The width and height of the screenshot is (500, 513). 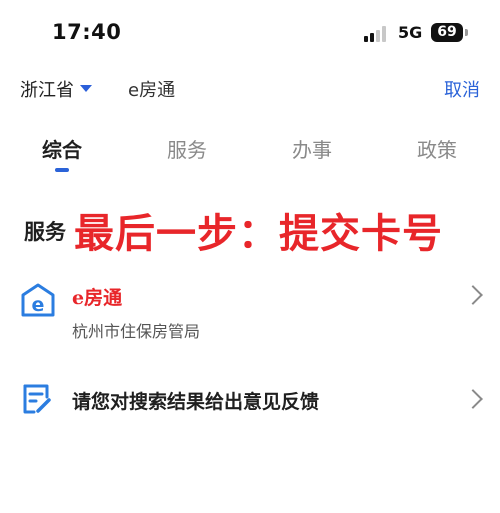 I want to click on tab-comprehensive: 综合, so click(x=62, y=148).